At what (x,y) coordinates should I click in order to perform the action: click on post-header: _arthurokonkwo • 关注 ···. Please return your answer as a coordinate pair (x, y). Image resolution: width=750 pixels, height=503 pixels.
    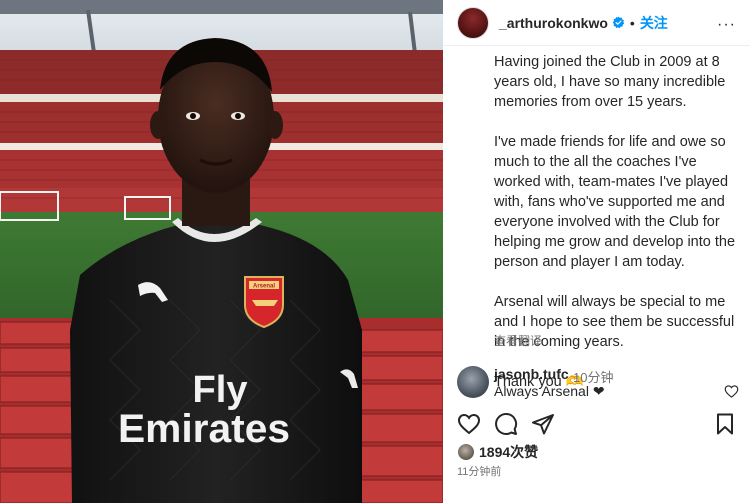
    Looking at the image, I should click on (596, 23).